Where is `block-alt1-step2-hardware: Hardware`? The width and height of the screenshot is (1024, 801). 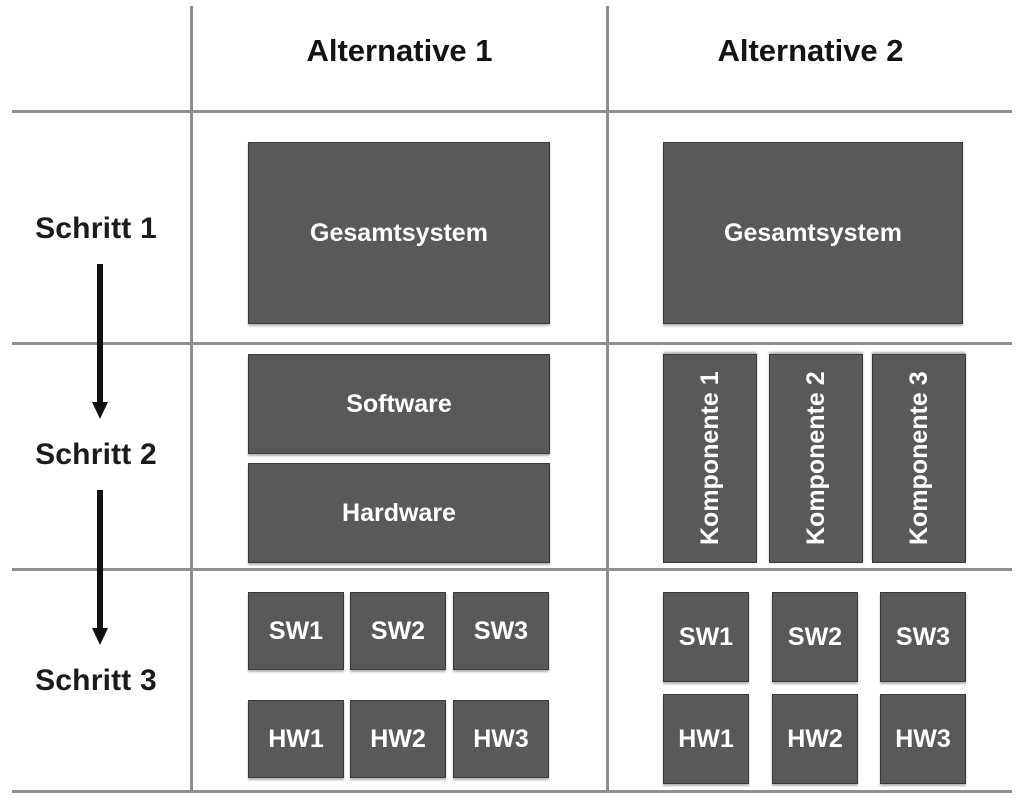
block-alt1-step2-hardware: Hardware is located at coordinates (399, 513).